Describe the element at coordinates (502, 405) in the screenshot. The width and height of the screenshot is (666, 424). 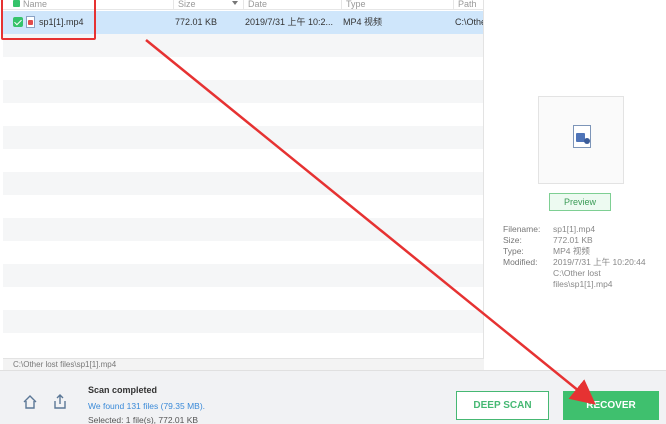
I see `deep-scan-button: DEEP SCAN` at that location.